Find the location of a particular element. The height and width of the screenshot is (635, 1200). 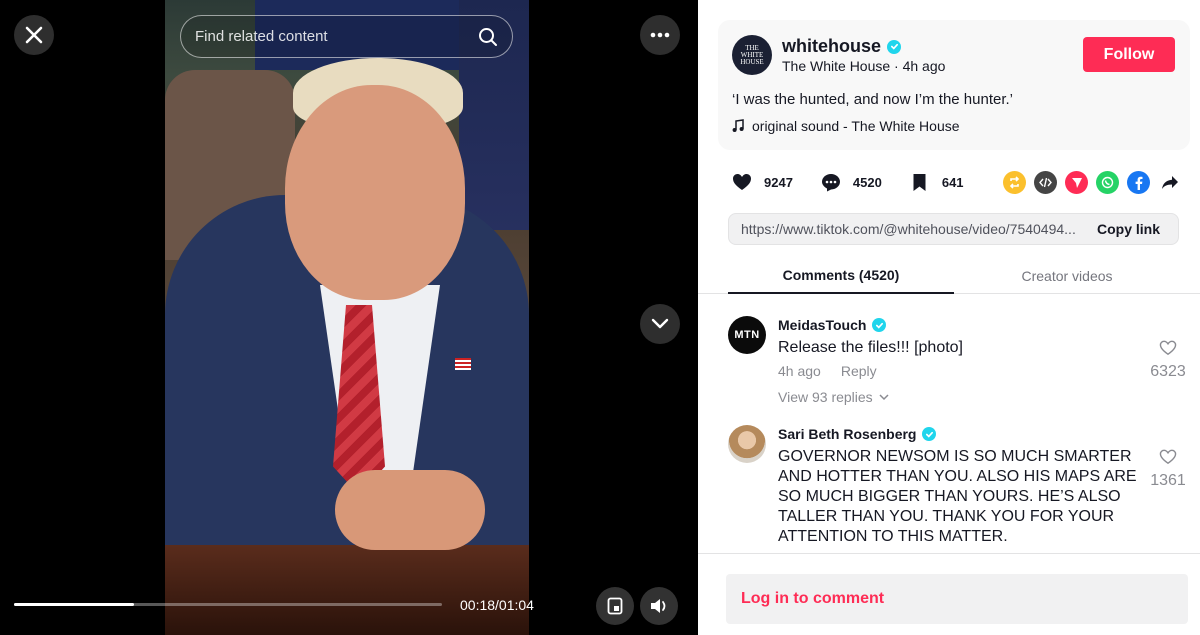

commenter-name-row: Sari Beth Rosenberg is located at coordinates (857, 434).